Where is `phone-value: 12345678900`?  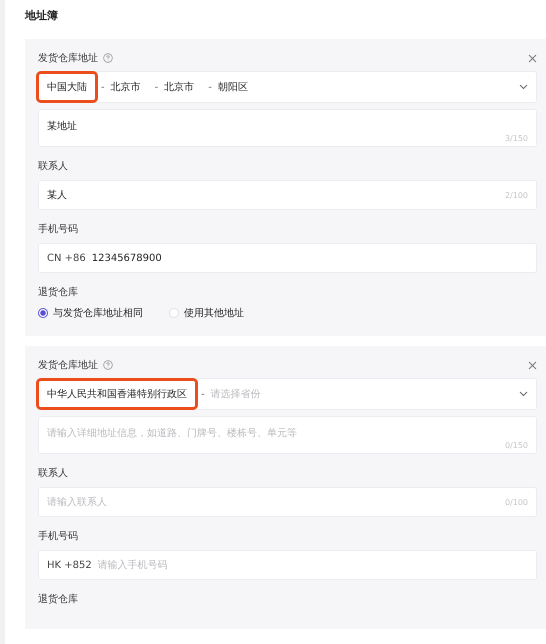 phone-value: 12345678900 is located at coordinates (127, 258).